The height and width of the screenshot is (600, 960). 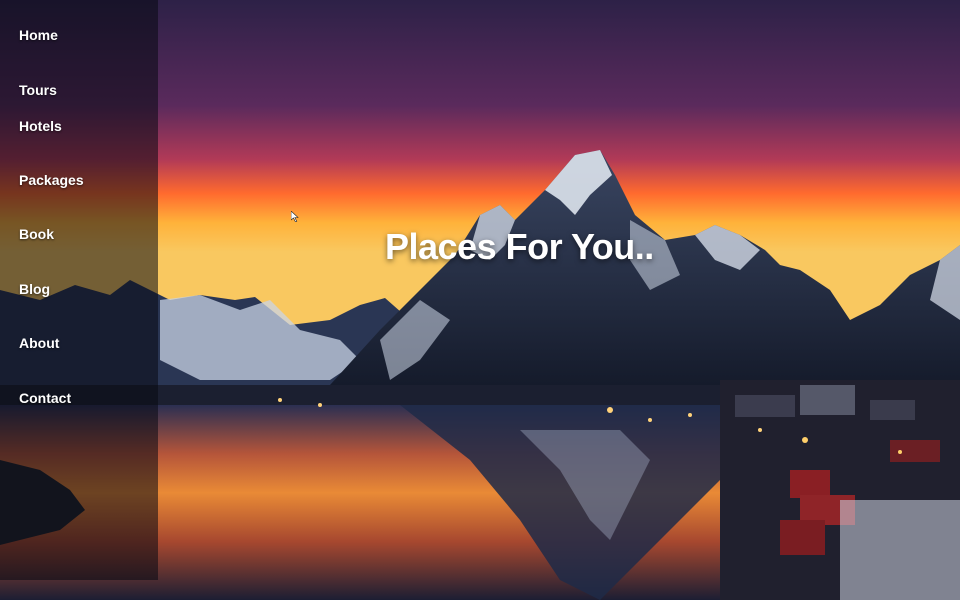 I want to click on nav-item-about: About, so click(x=39, y=343).